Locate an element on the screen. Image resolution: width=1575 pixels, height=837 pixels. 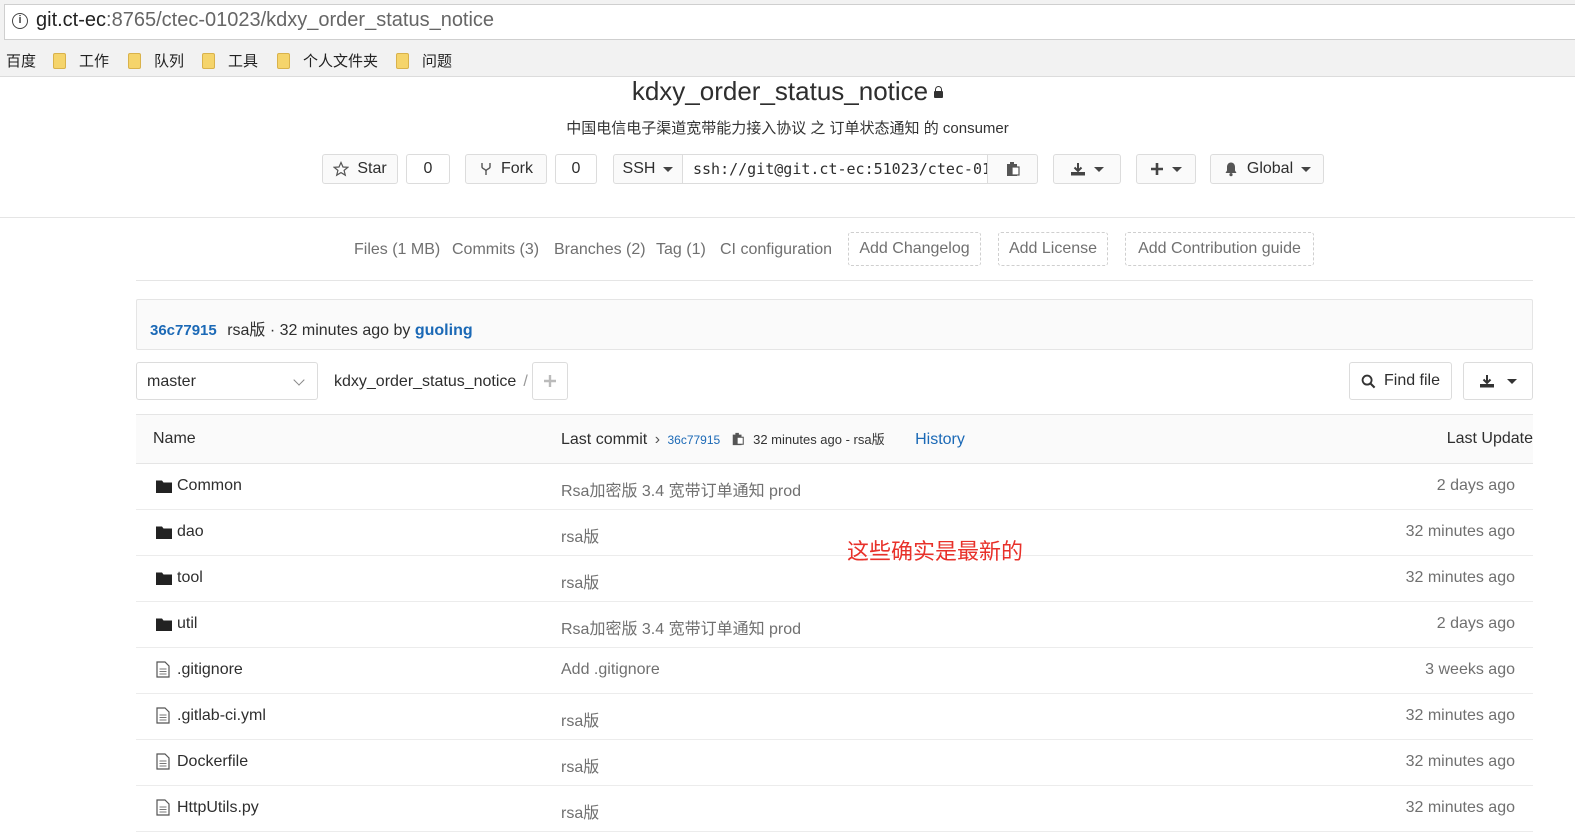
add-file-button is located at coordinates (550, 381).